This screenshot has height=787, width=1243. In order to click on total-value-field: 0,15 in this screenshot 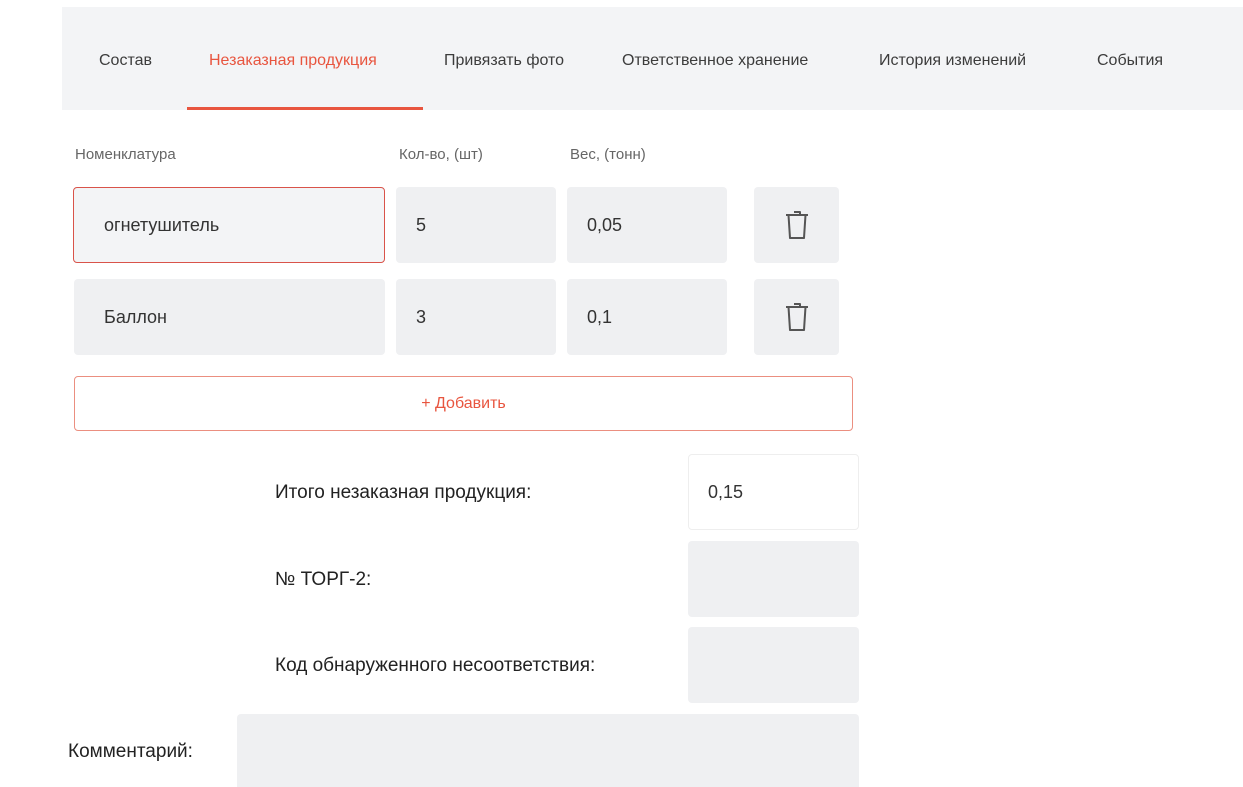, I will do `click(773, 492)`.